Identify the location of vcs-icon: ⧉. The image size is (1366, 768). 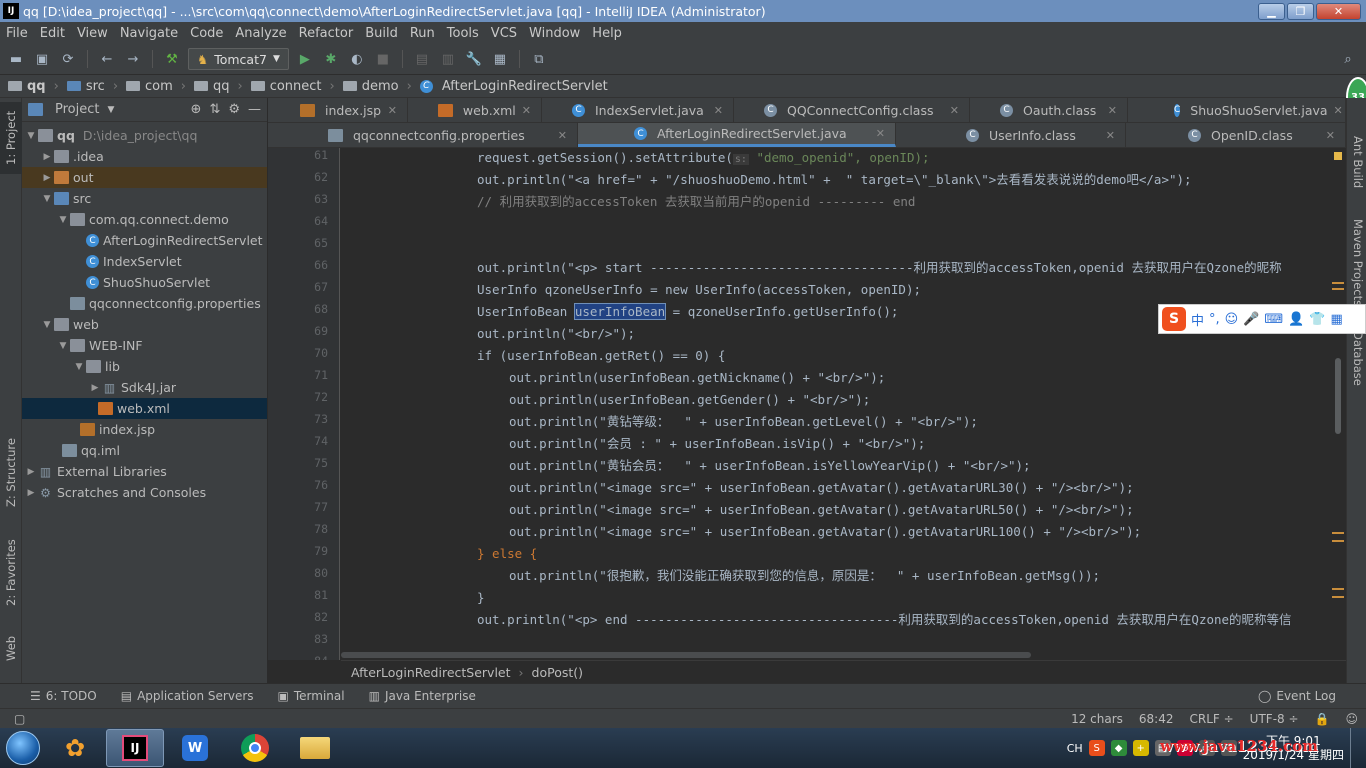
(539, 59).